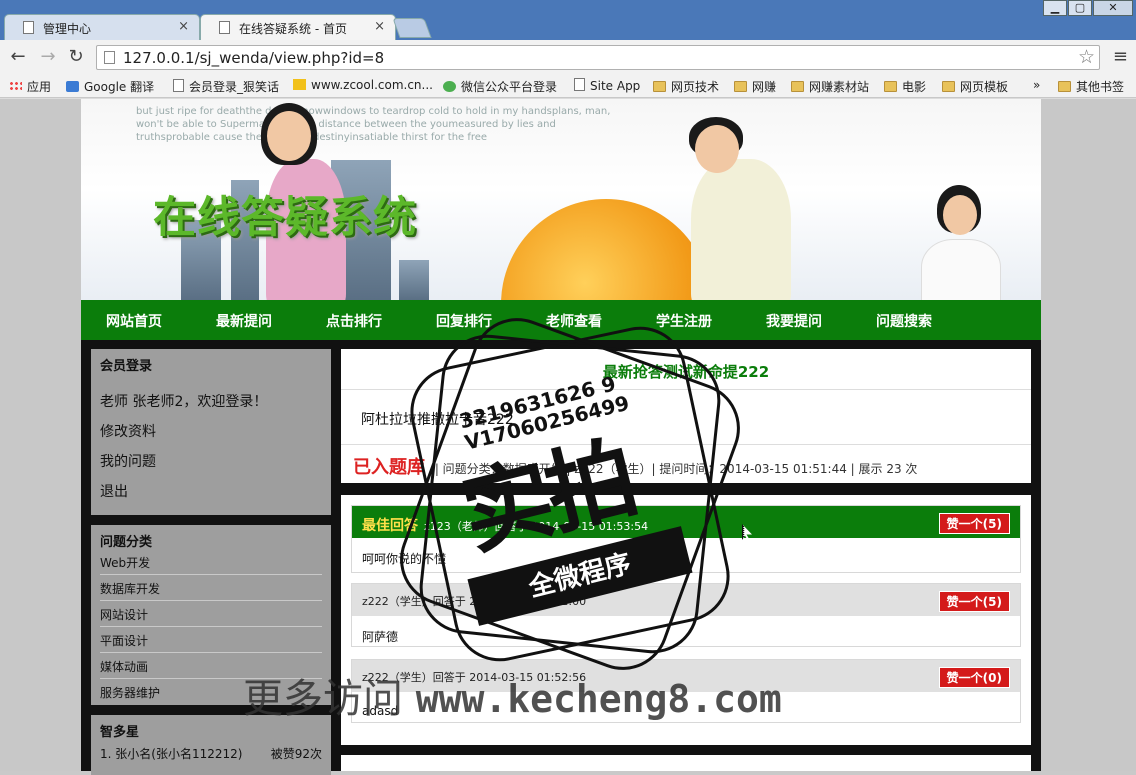 This screenshot has width=1136, height=775. What do you see at coordinates (464, 321) in the screenshot?
I see `nav-reply-rank: 回复排行` at bounding box center [464, 321].